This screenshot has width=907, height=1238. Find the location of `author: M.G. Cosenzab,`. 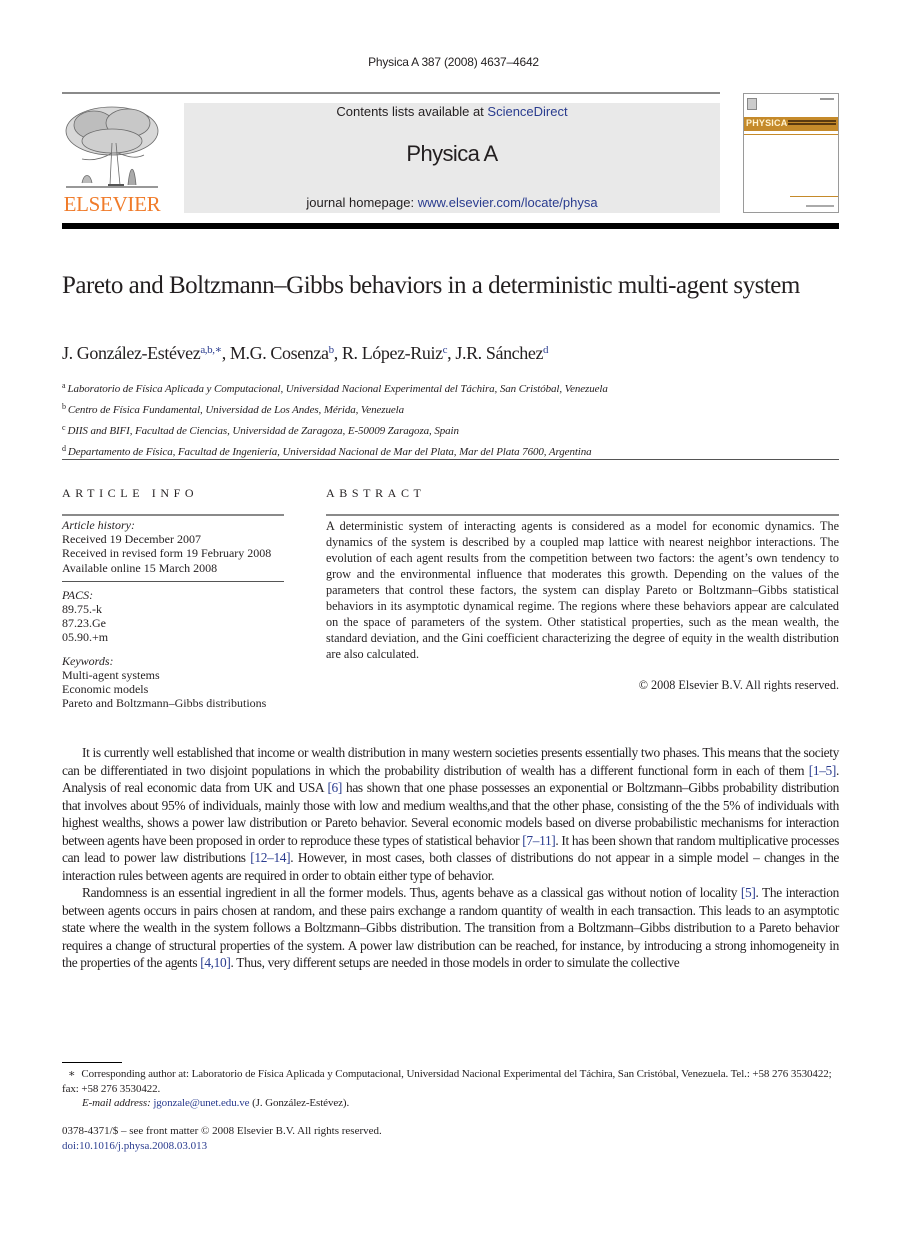

author: M.G. Cosenzab, is located at coordinates (286, 353).